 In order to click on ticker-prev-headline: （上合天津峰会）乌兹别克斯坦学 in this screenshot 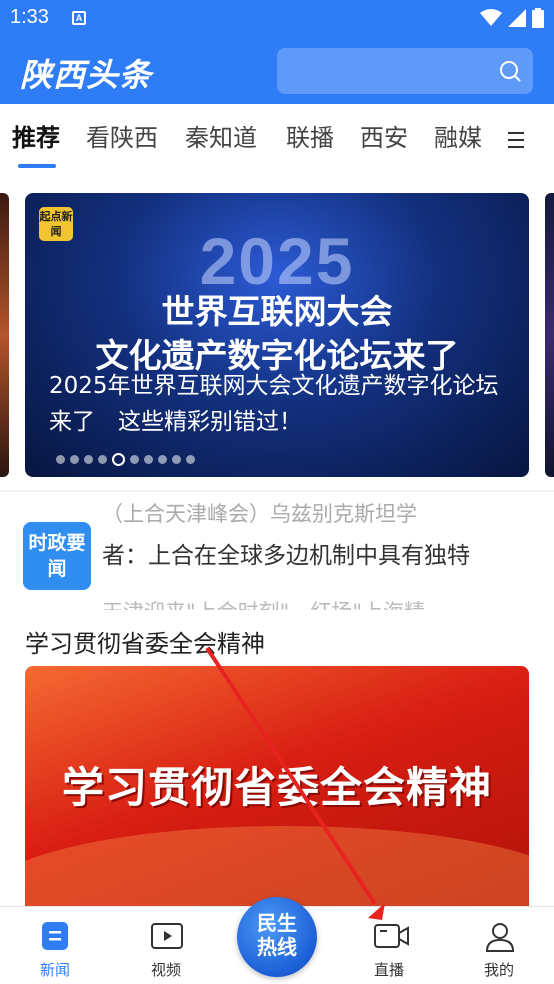, I will do `click(259, 514)`.